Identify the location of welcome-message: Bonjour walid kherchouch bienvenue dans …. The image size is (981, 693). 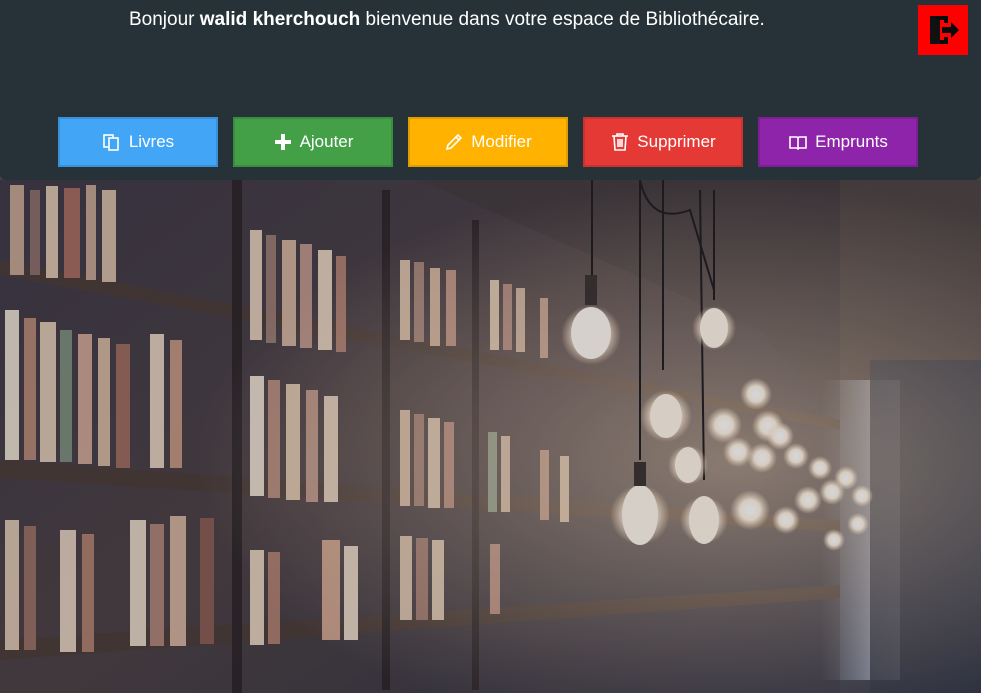
(447, 20).